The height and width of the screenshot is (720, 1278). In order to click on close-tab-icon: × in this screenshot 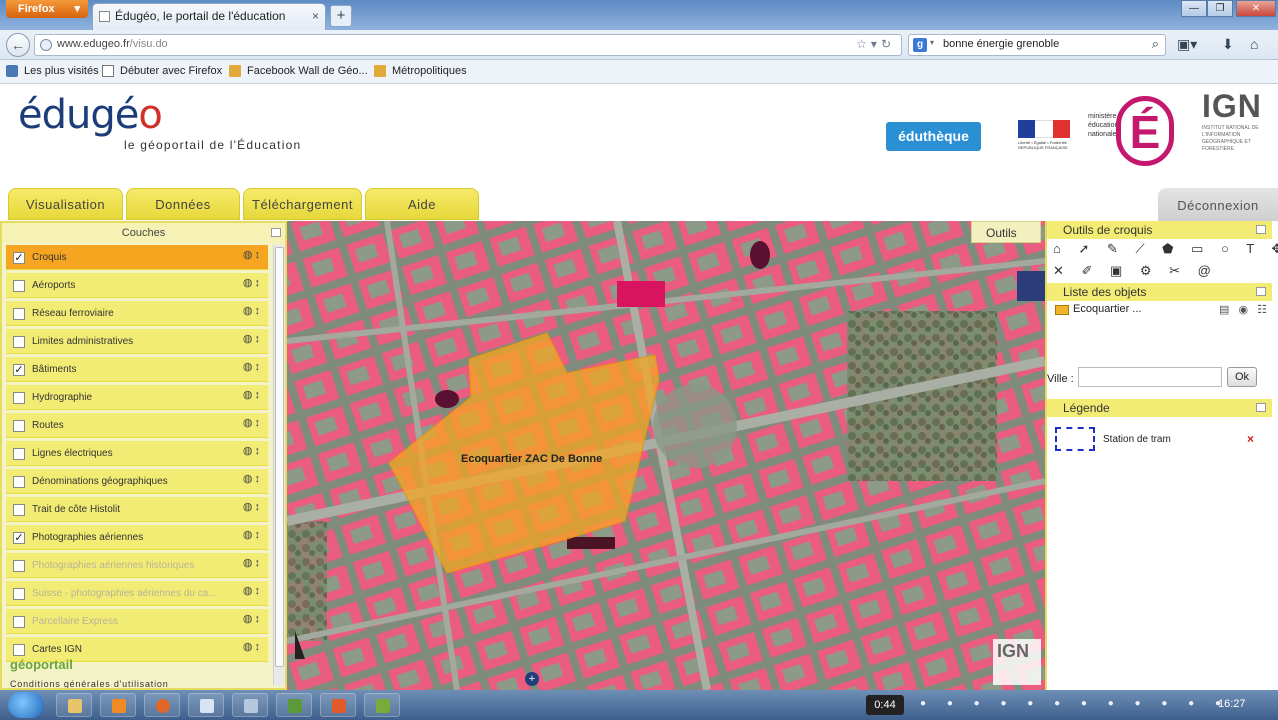, I will do `click(315, 16)`.